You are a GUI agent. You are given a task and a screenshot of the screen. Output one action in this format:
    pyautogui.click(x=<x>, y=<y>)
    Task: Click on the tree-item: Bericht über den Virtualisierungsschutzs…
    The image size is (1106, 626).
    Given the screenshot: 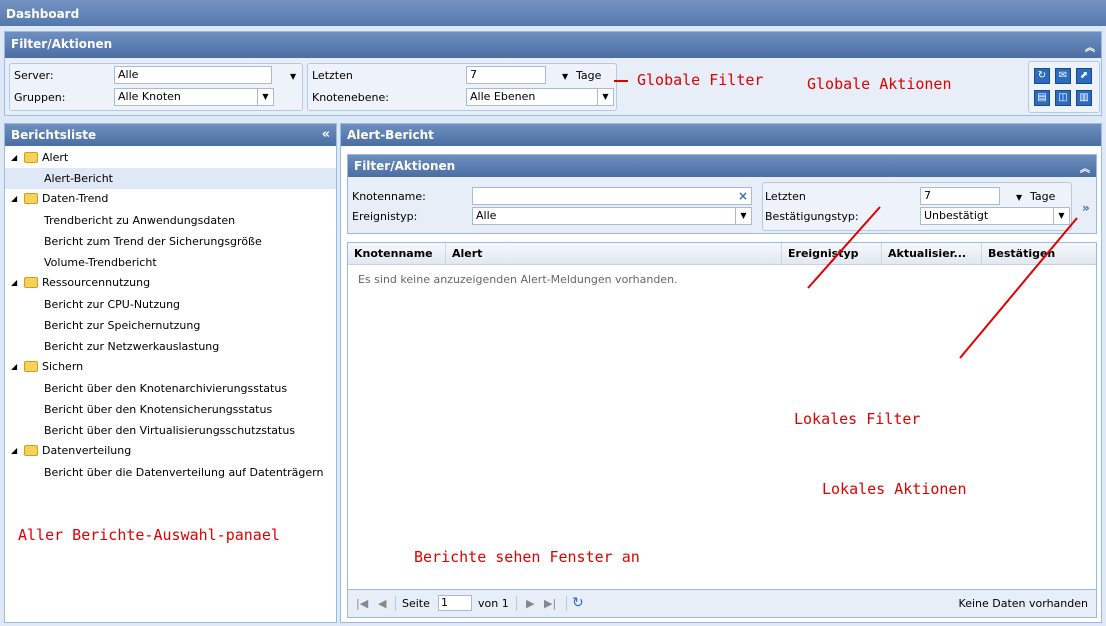 What is the action you would take?
    pyautogui.click(x=170, y=430)
    